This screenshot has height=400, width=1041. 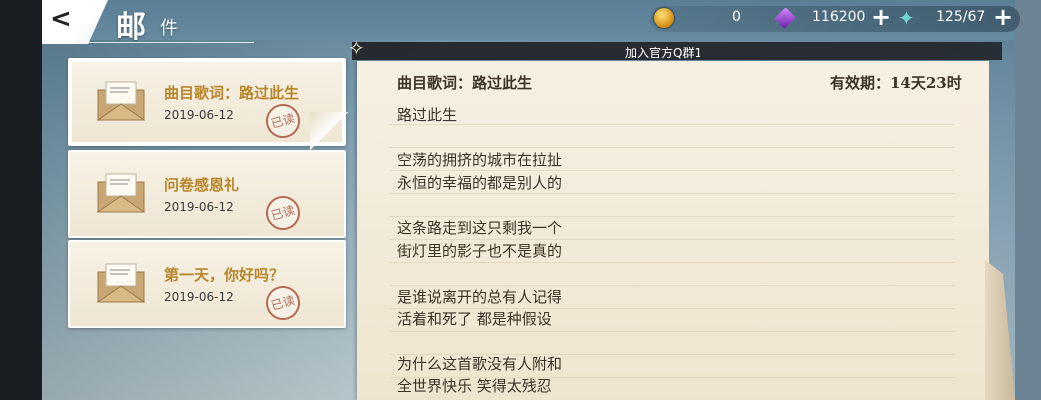 What do you see at coordinates (169, 42) in the screenshot?
I see `title-underline` at bounding box center [169, 42].